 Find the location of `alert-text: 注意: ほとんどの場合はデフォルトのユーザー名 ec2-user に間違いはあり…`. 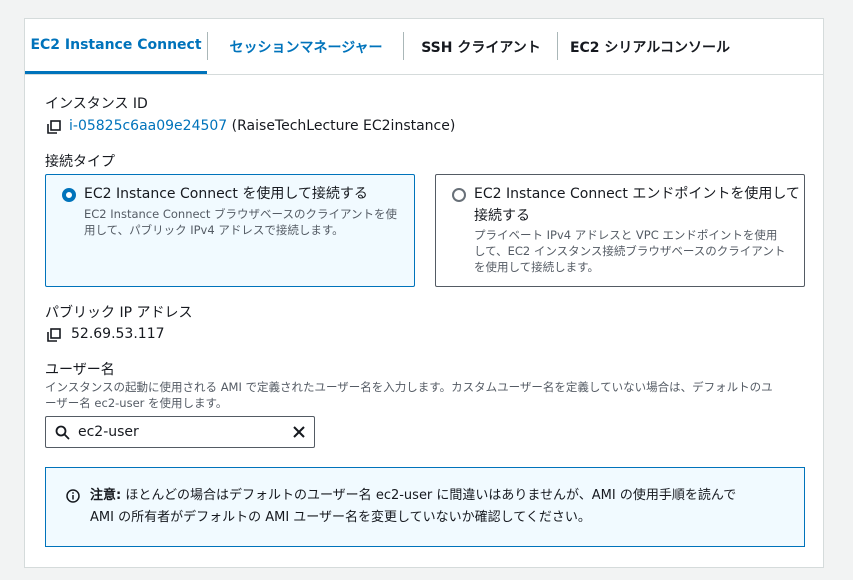

alert-text: 注意: ほとんどの場合はデフォルトのユーザー名 ec2-user に間違いはあり… is located at coordinates (440, 507).